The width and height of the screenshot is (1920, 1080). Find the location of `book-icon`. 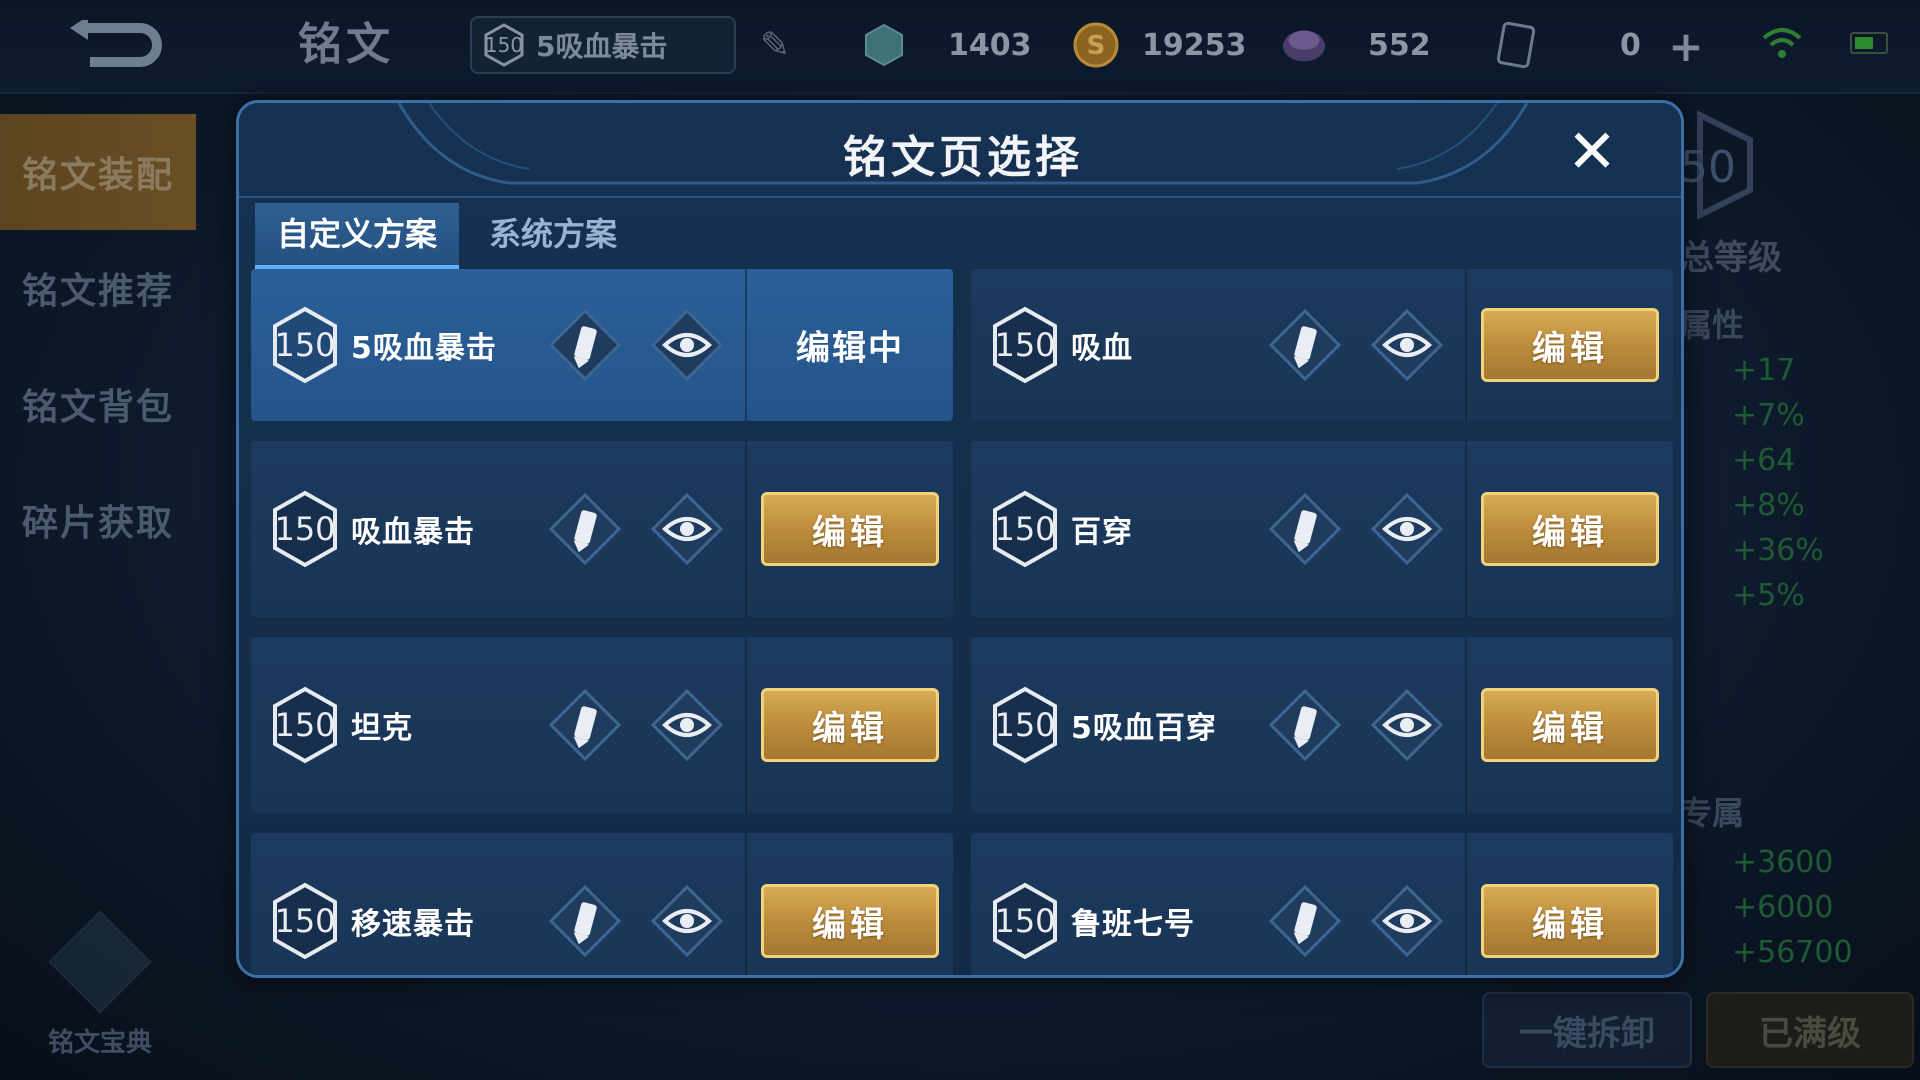

book-icon is located at coordinates (100, 962).